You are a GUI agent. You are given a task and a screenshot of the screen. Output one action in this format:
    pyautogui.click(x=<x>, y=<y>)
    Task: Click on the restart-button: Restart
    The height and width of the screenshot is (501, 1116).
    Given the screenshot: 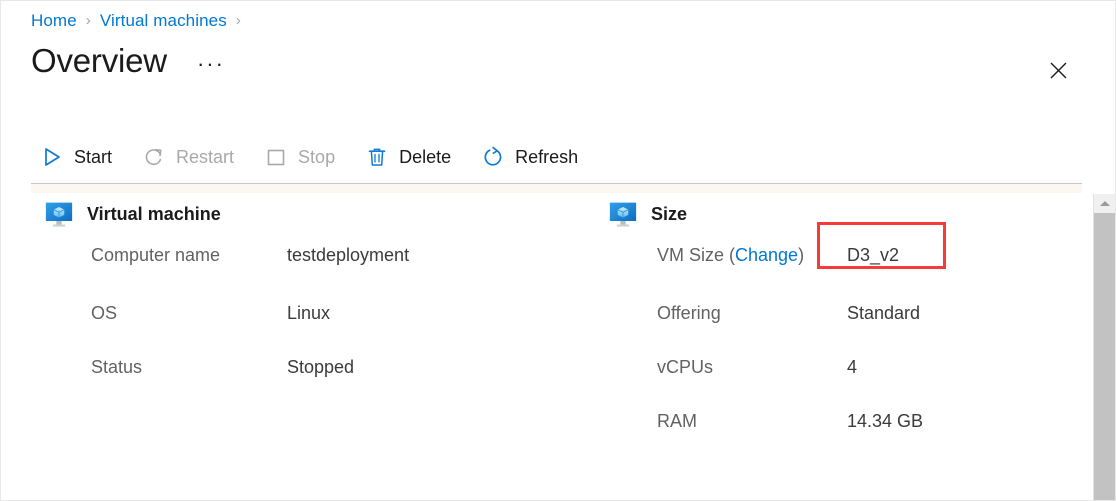 What is the action you would take?
    pyautogui.click(x=188, y=157)
    